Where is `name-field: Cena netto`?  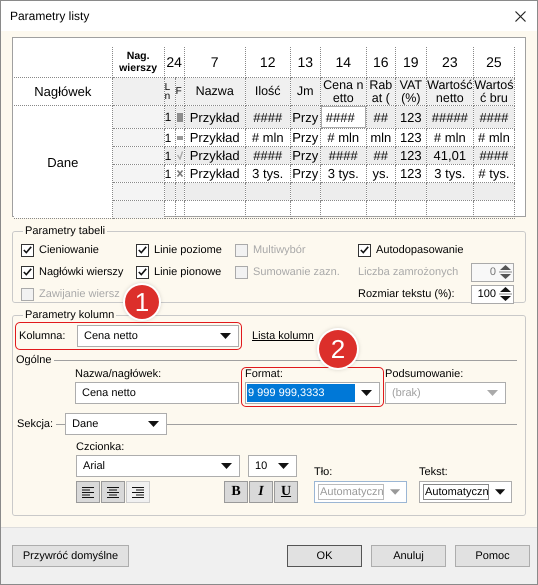 name-field: Cena netto is located at coordinates (157, 393).